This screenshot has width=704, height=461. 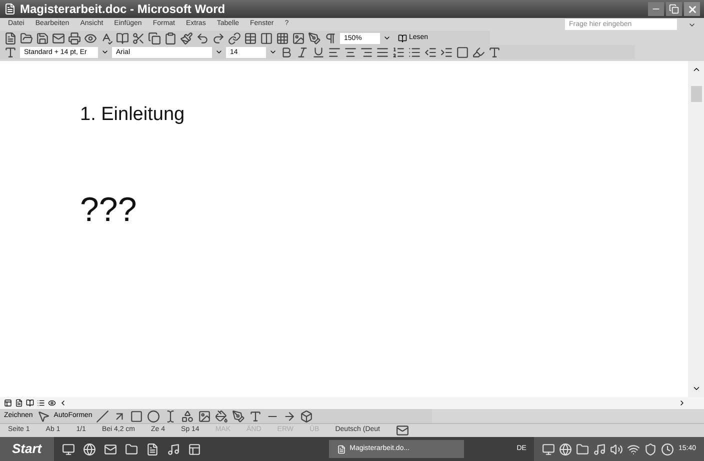 I want to click on highlighter-icon, so click(x=478, y=52).